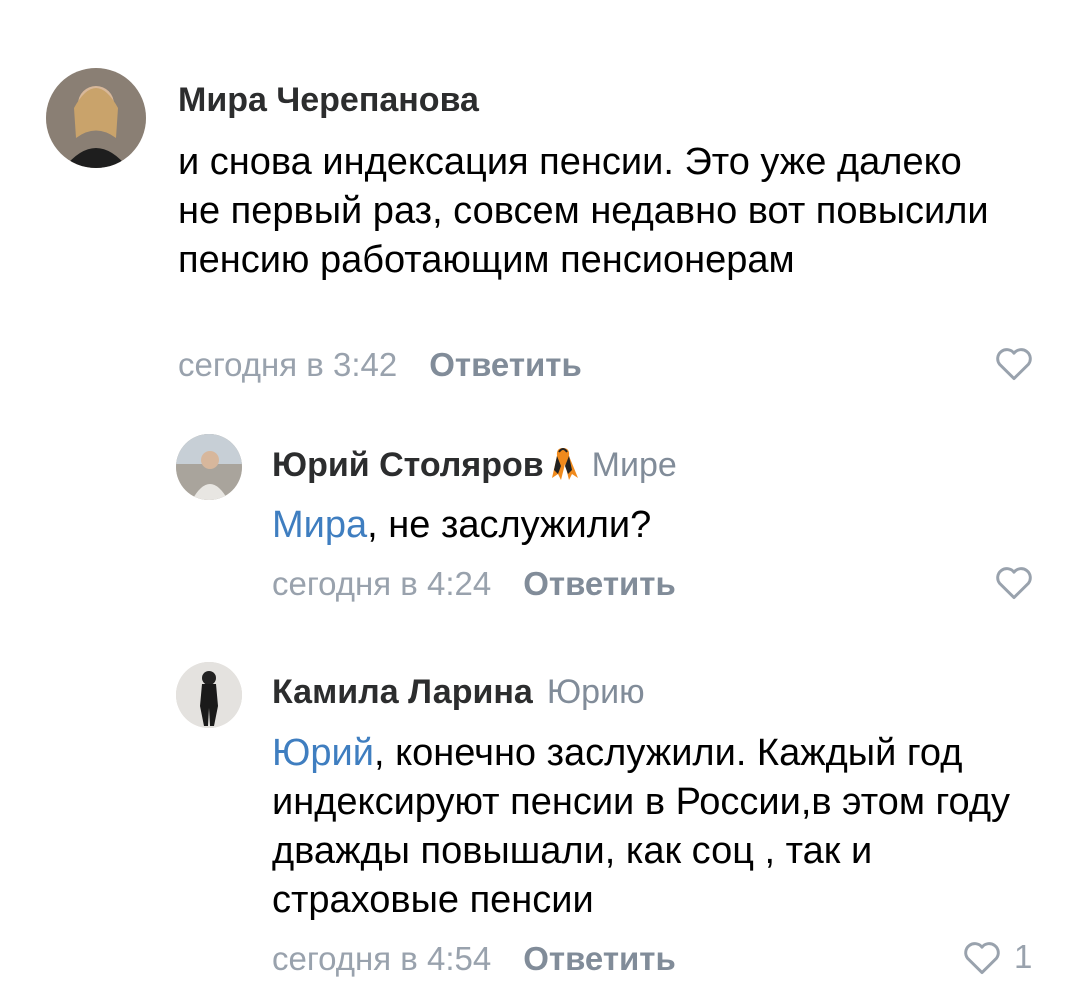  I want to click on like-count: 1, so click(1023, 956).